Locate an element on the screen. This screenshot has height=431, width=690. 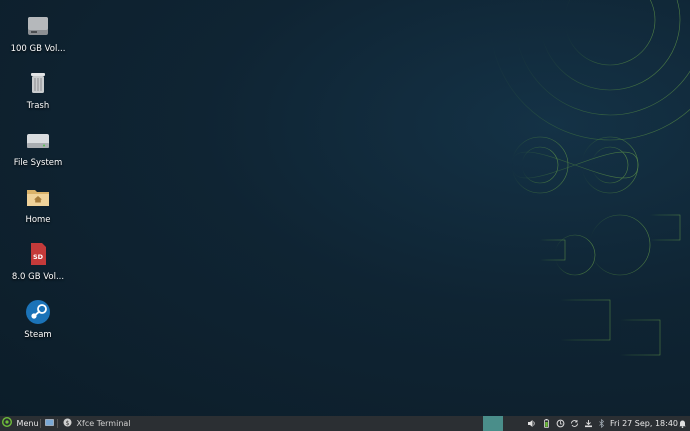
hard-drive-icon is located at coordinates (38, 26).